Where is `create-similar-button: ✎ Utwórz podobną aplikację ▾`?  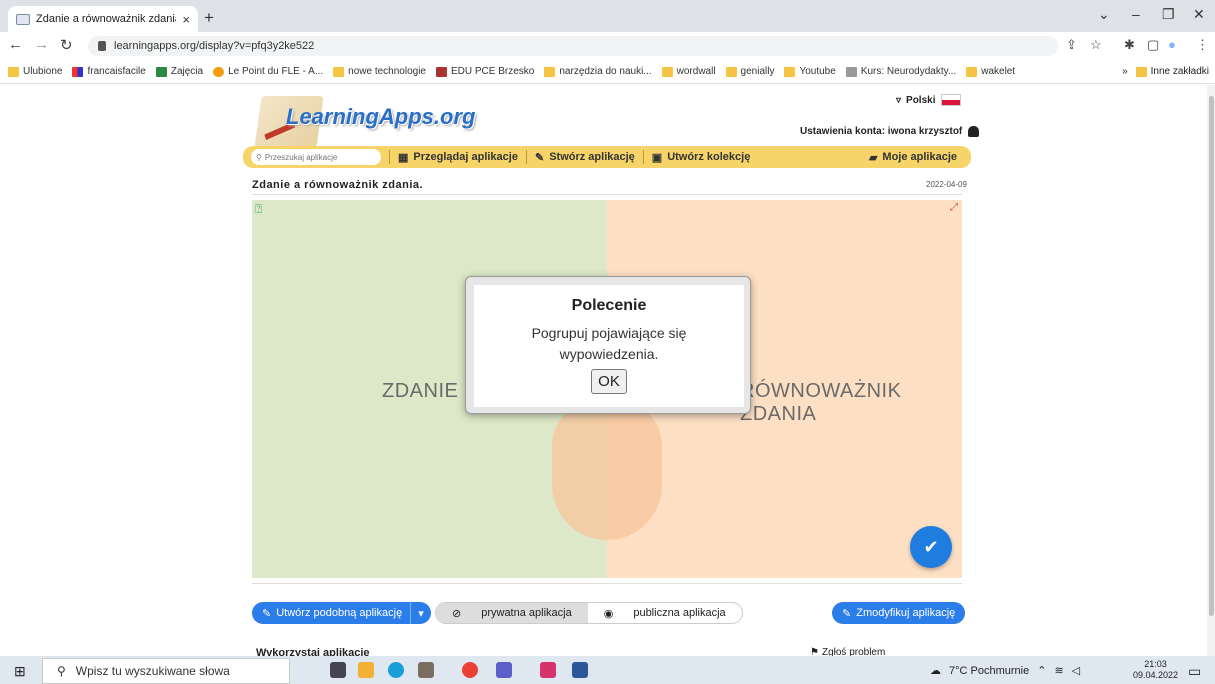
create-similar-button: ✎ Utwórz podobną aplikację ▾ is located at coordinates (341, 613).